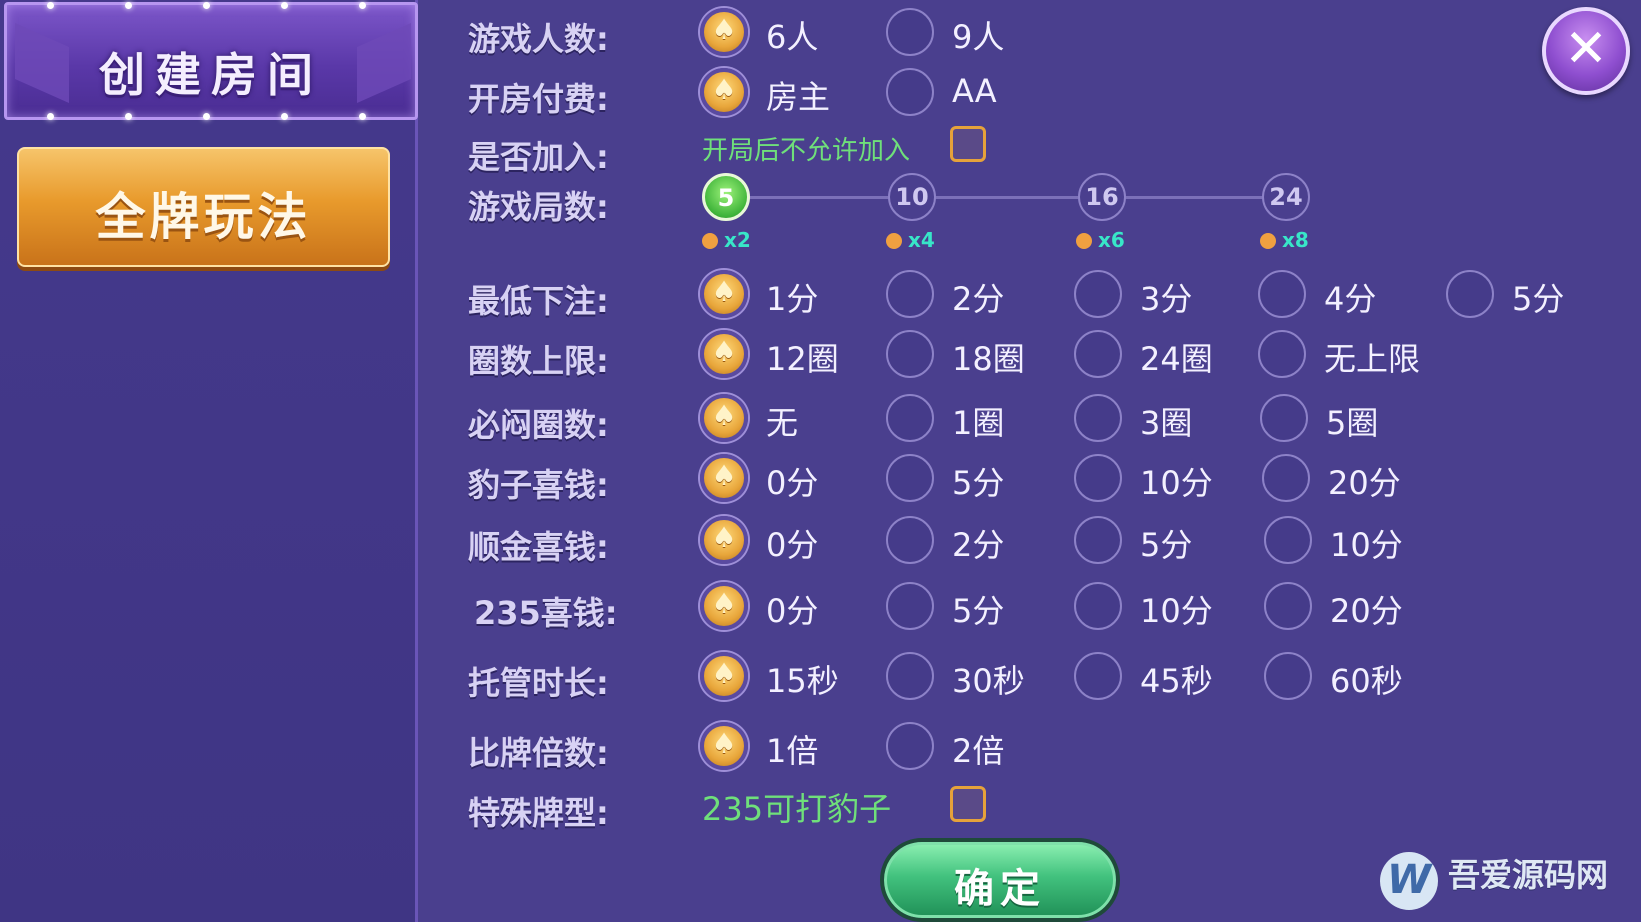 This screenshot has height=922, width=1641. What do you see at coordinates (1038, 92) in the screenshot?
I see `row-payment: 开房付费: 房主 AA` at bounding box center [1038, 92].